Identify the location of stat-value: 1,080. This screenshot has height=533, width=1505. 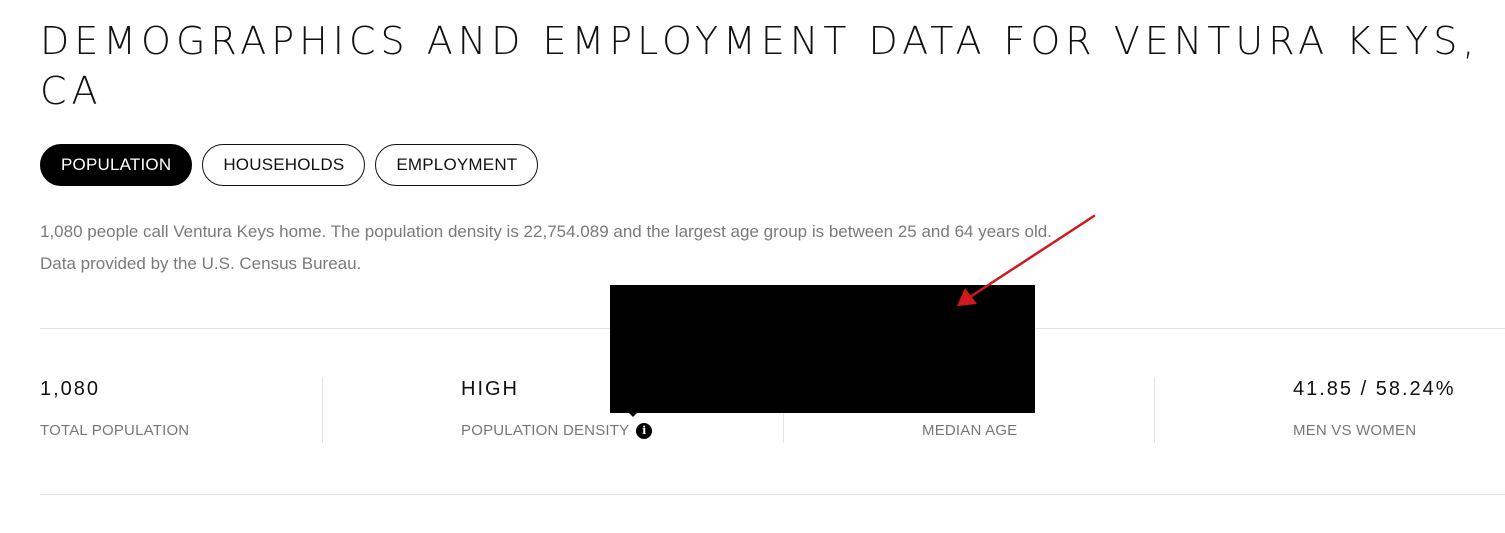
(70, 389).